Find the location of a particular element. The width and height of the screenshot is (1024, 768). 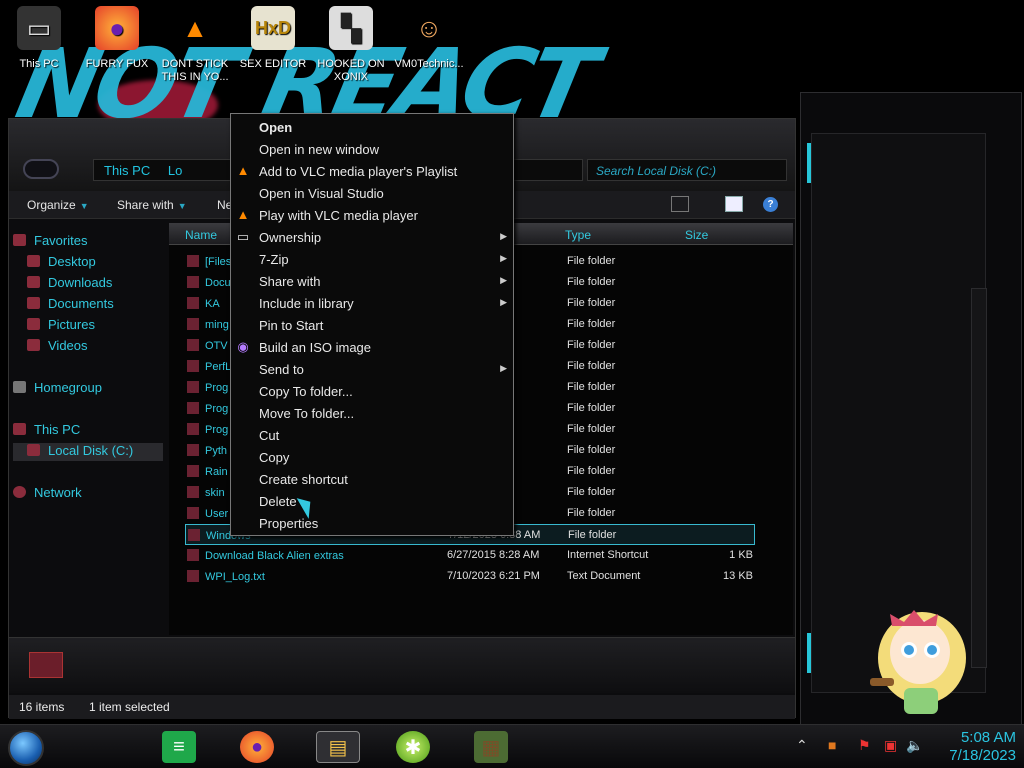

volume-icon: 🔈 is located at coordinates (914, 745).